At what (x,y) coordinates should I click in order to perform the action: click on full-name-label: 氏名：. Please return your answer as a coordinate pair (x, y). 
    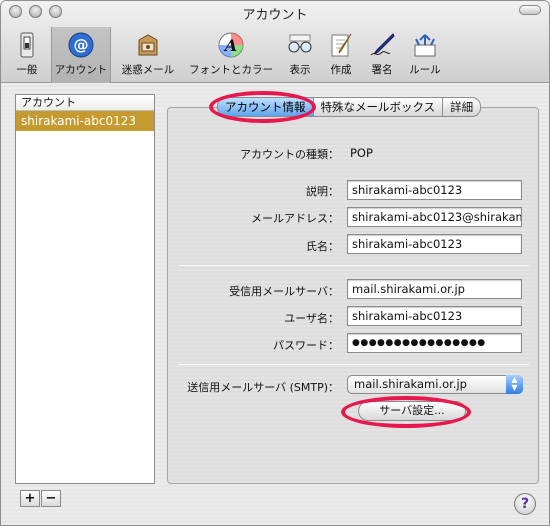
    Looking at the image, I should click on (322, 246).